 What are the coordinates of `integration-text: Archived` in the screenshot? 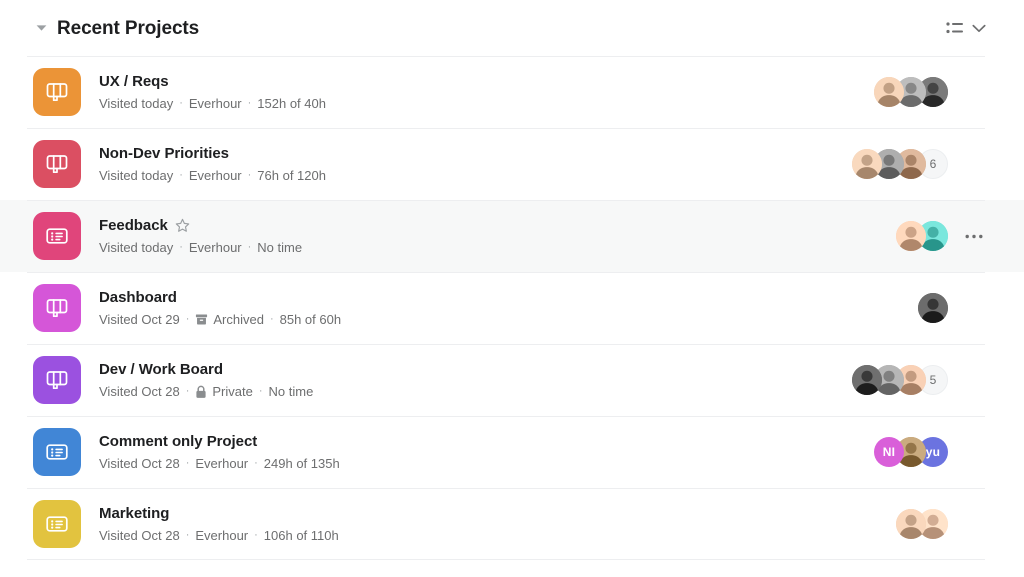 It's located at (238, 319).